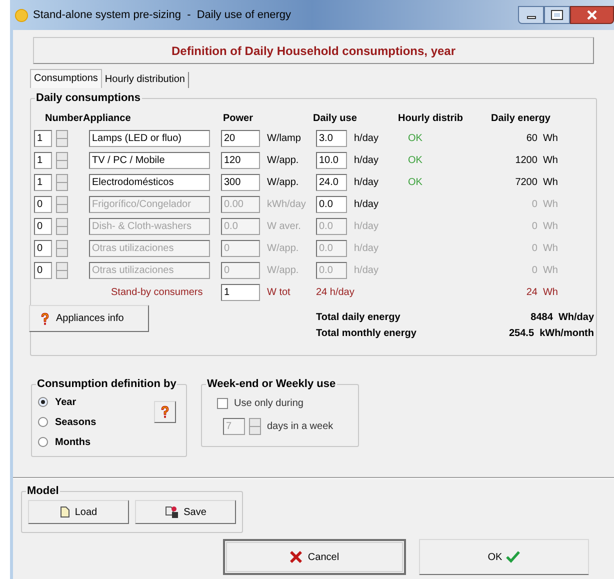 This screenshot has height=579, width=614. What do you see at coordinates (107, 384) in the screenshot?
I see `group-title: Consumption definition by` at bounding box center [107, 384].